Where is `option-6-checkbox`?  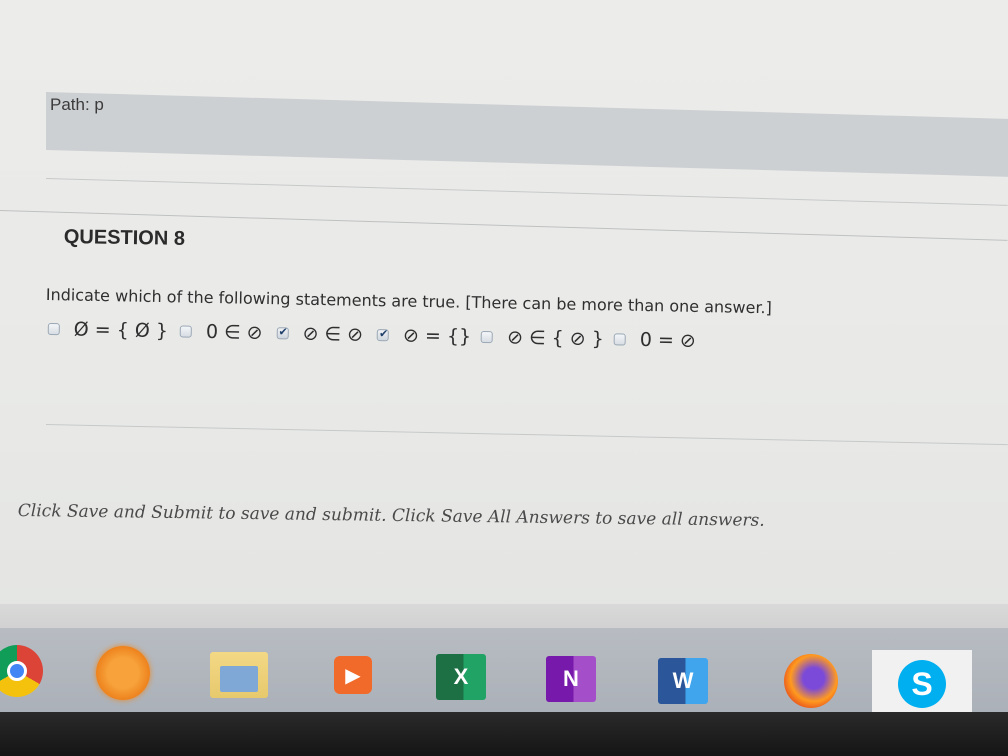
option-6-checkbox is located at coordinates (619, 339).